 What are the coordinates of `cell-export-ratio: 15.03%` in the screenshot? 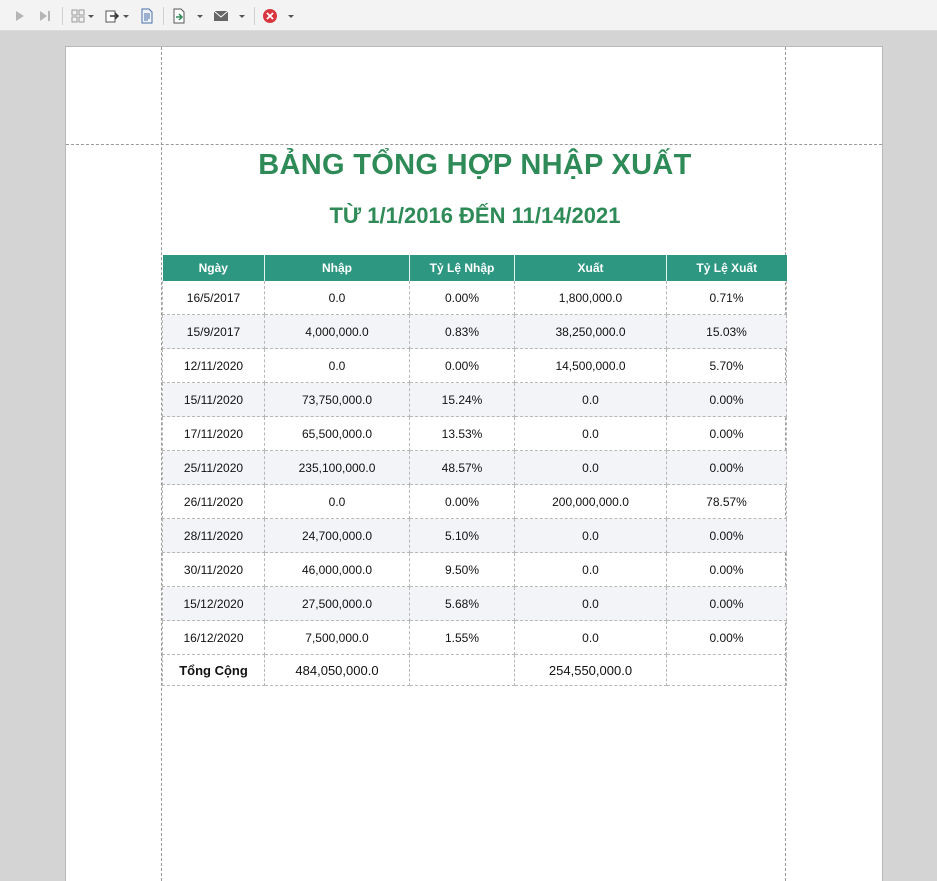 It's located at (726, 331).